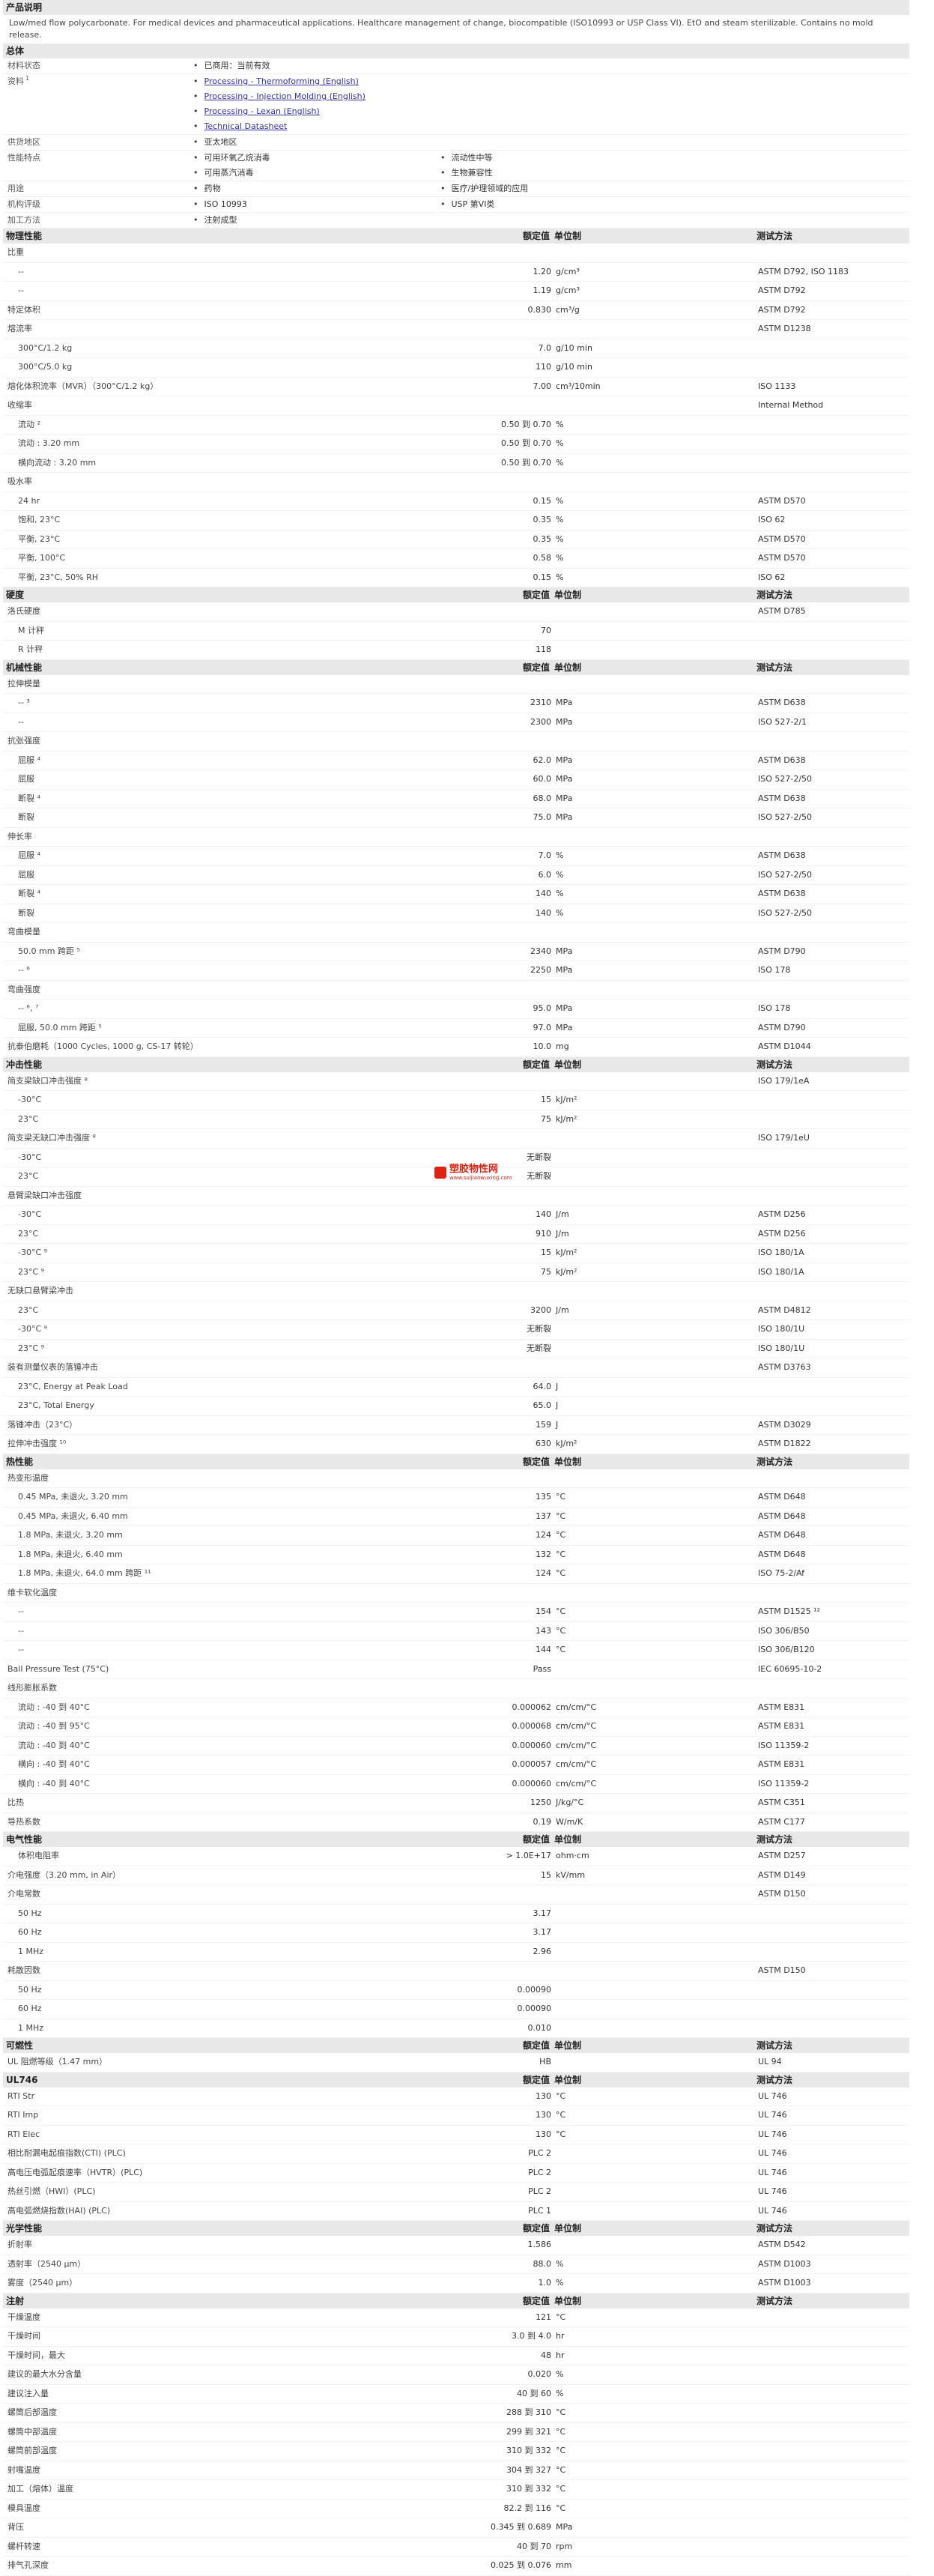  I want to click on property-value: 0.50 到 0.70, so click(526, 424).